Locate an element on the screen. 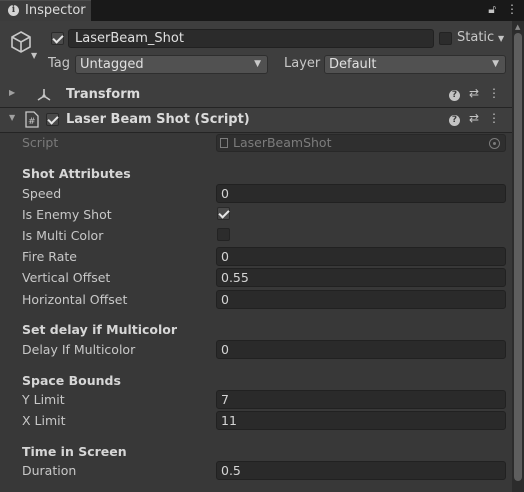  delay-if-multicolor-field: 0 is located at coordinates (361, 349).